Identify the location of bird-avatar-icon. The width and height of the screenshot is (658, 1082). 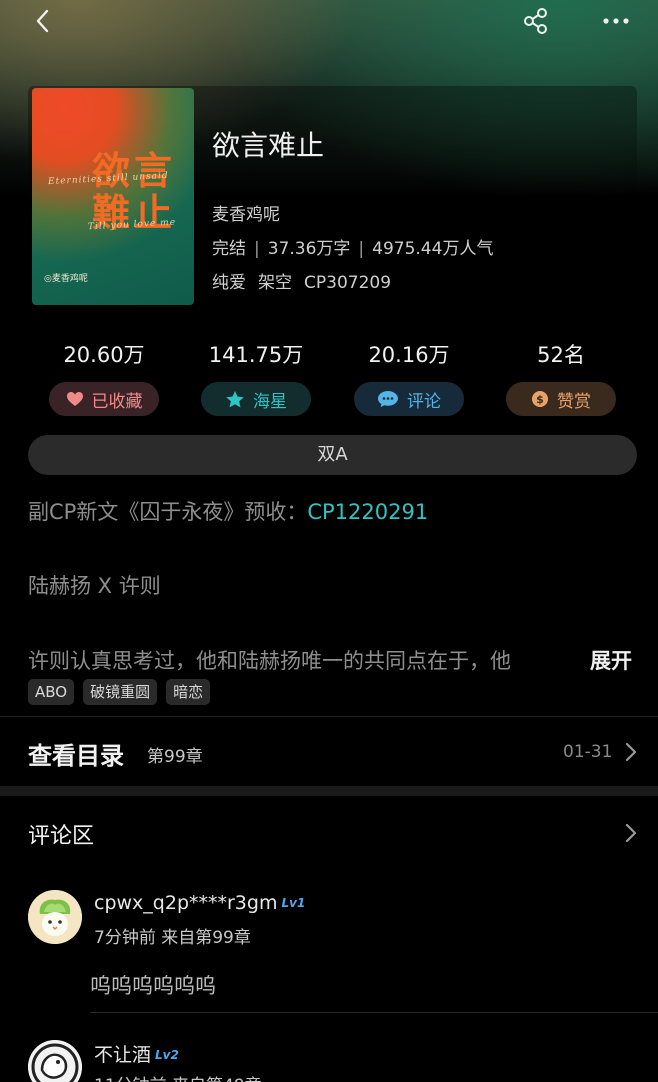
(55, 1061).